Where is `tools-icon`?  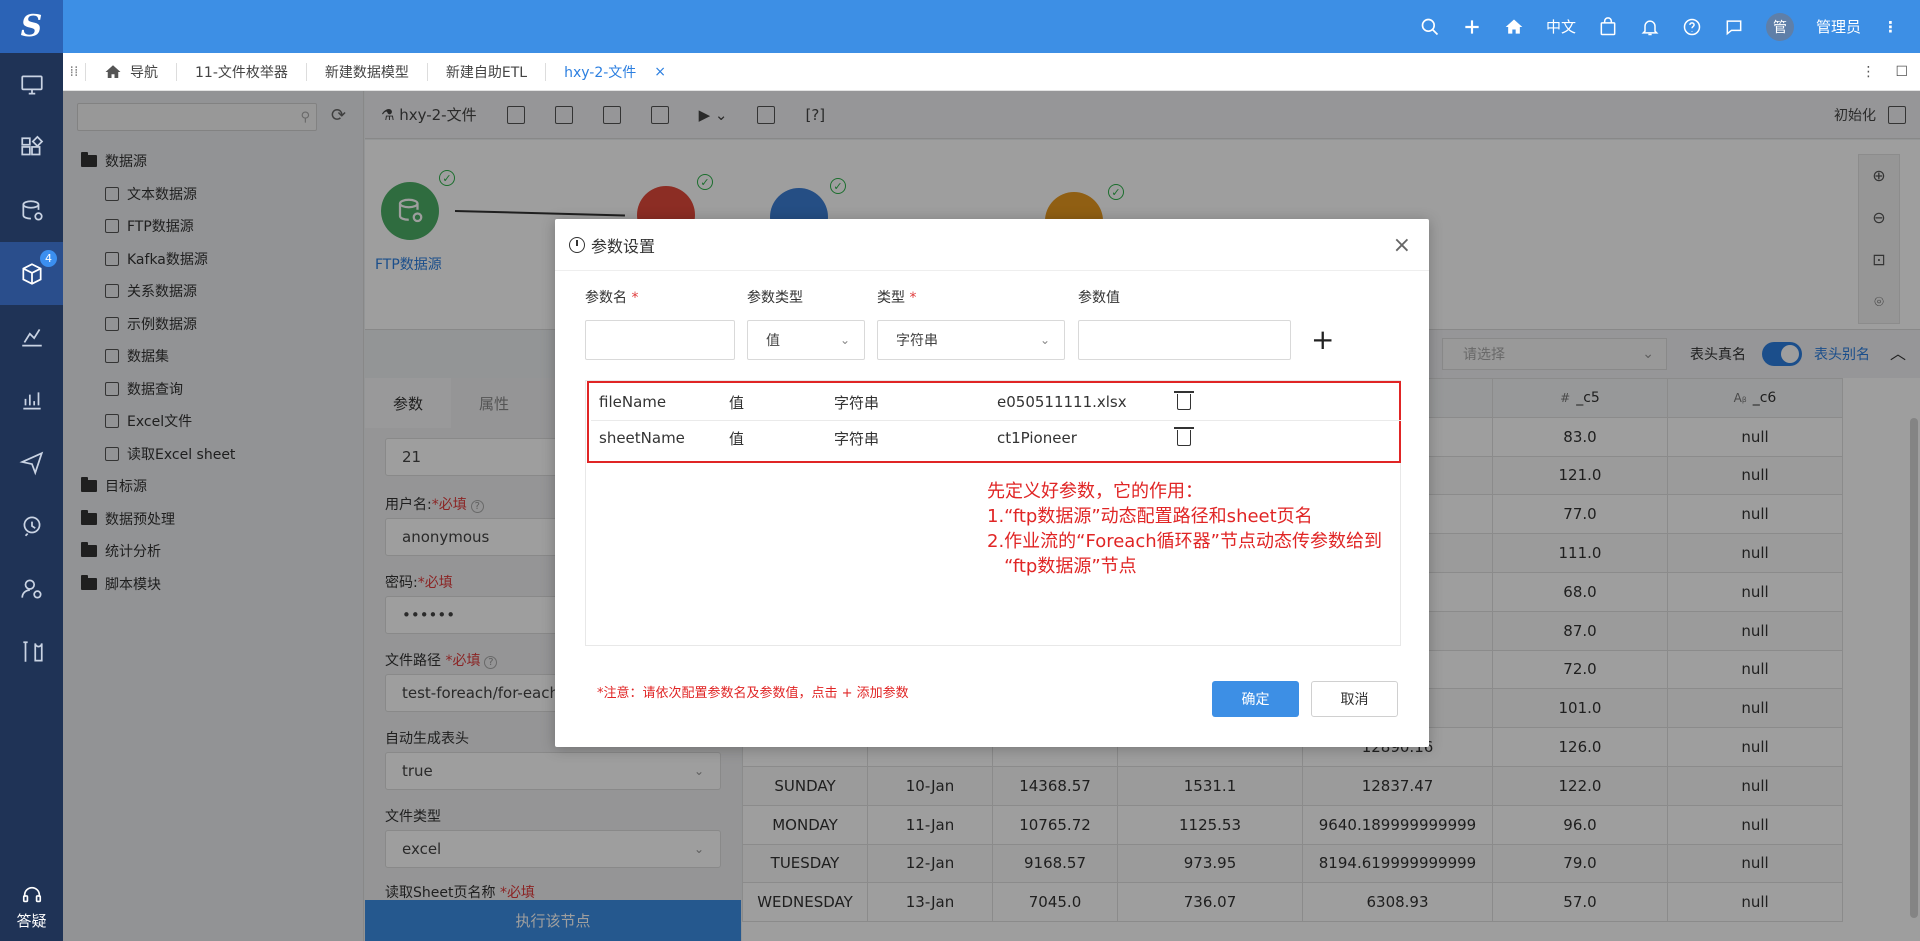 tools-icon is located at coordinates (32, 651).